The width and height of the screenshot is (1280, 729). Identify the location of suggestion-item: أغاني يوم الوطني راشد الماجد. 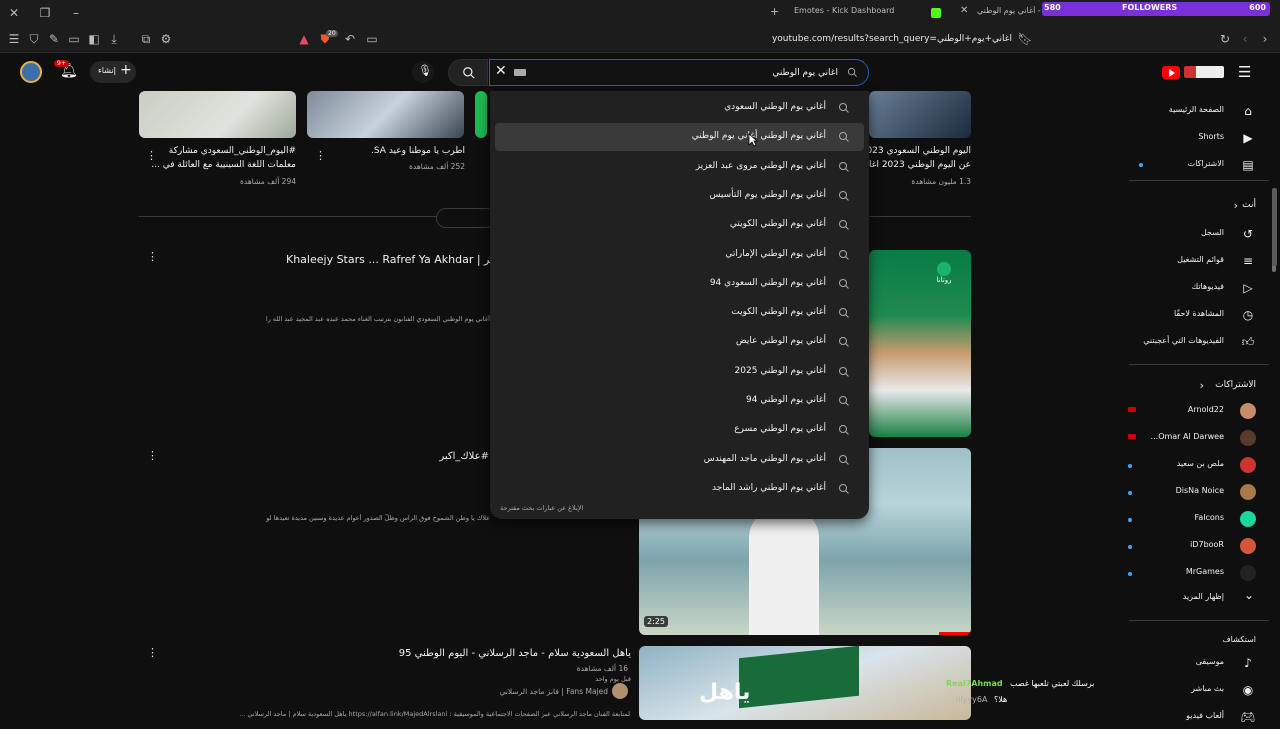
(679, 489).